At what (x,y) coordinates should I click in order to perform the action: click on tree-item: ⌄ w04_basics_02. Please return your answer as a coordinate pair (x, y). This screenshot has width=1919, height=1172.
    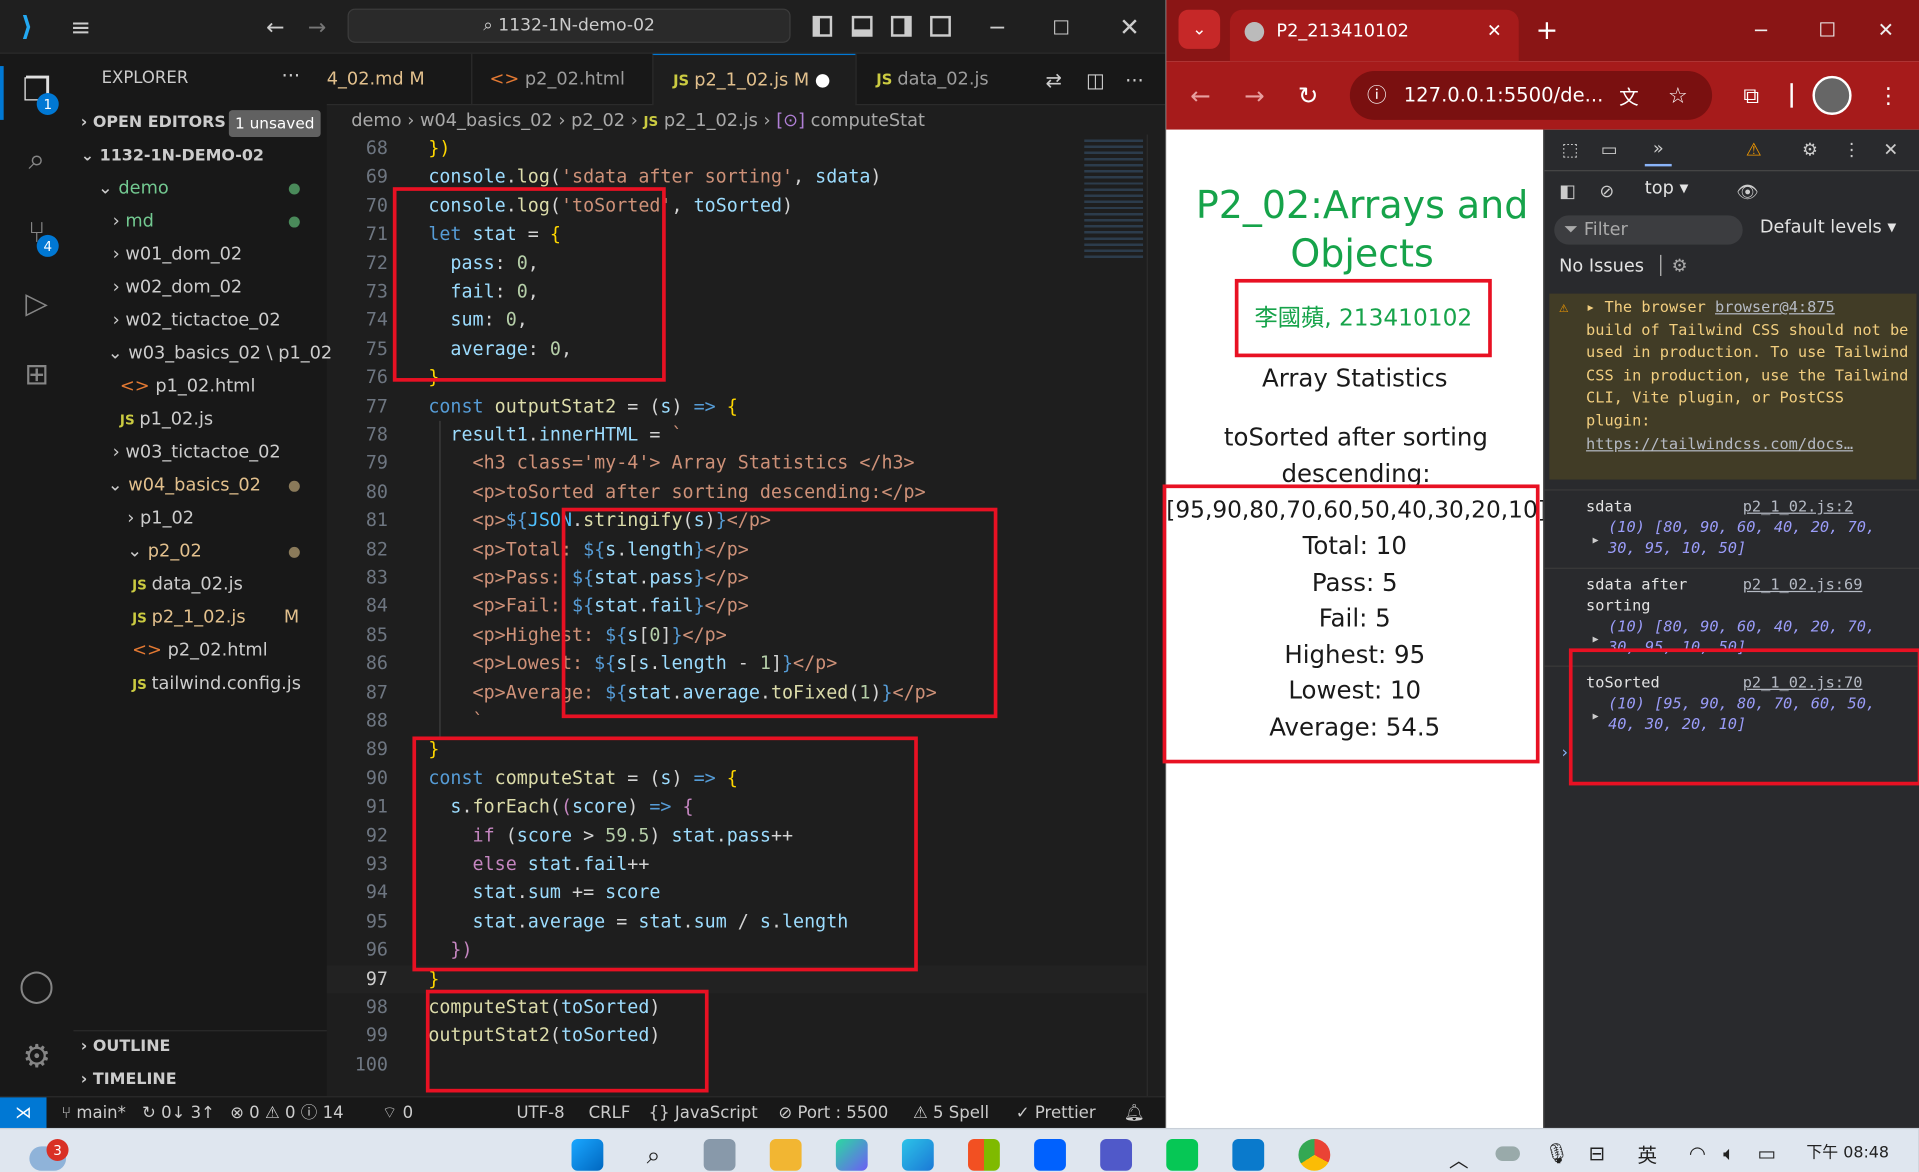
    Looking at the image, I should click on (213, 486).